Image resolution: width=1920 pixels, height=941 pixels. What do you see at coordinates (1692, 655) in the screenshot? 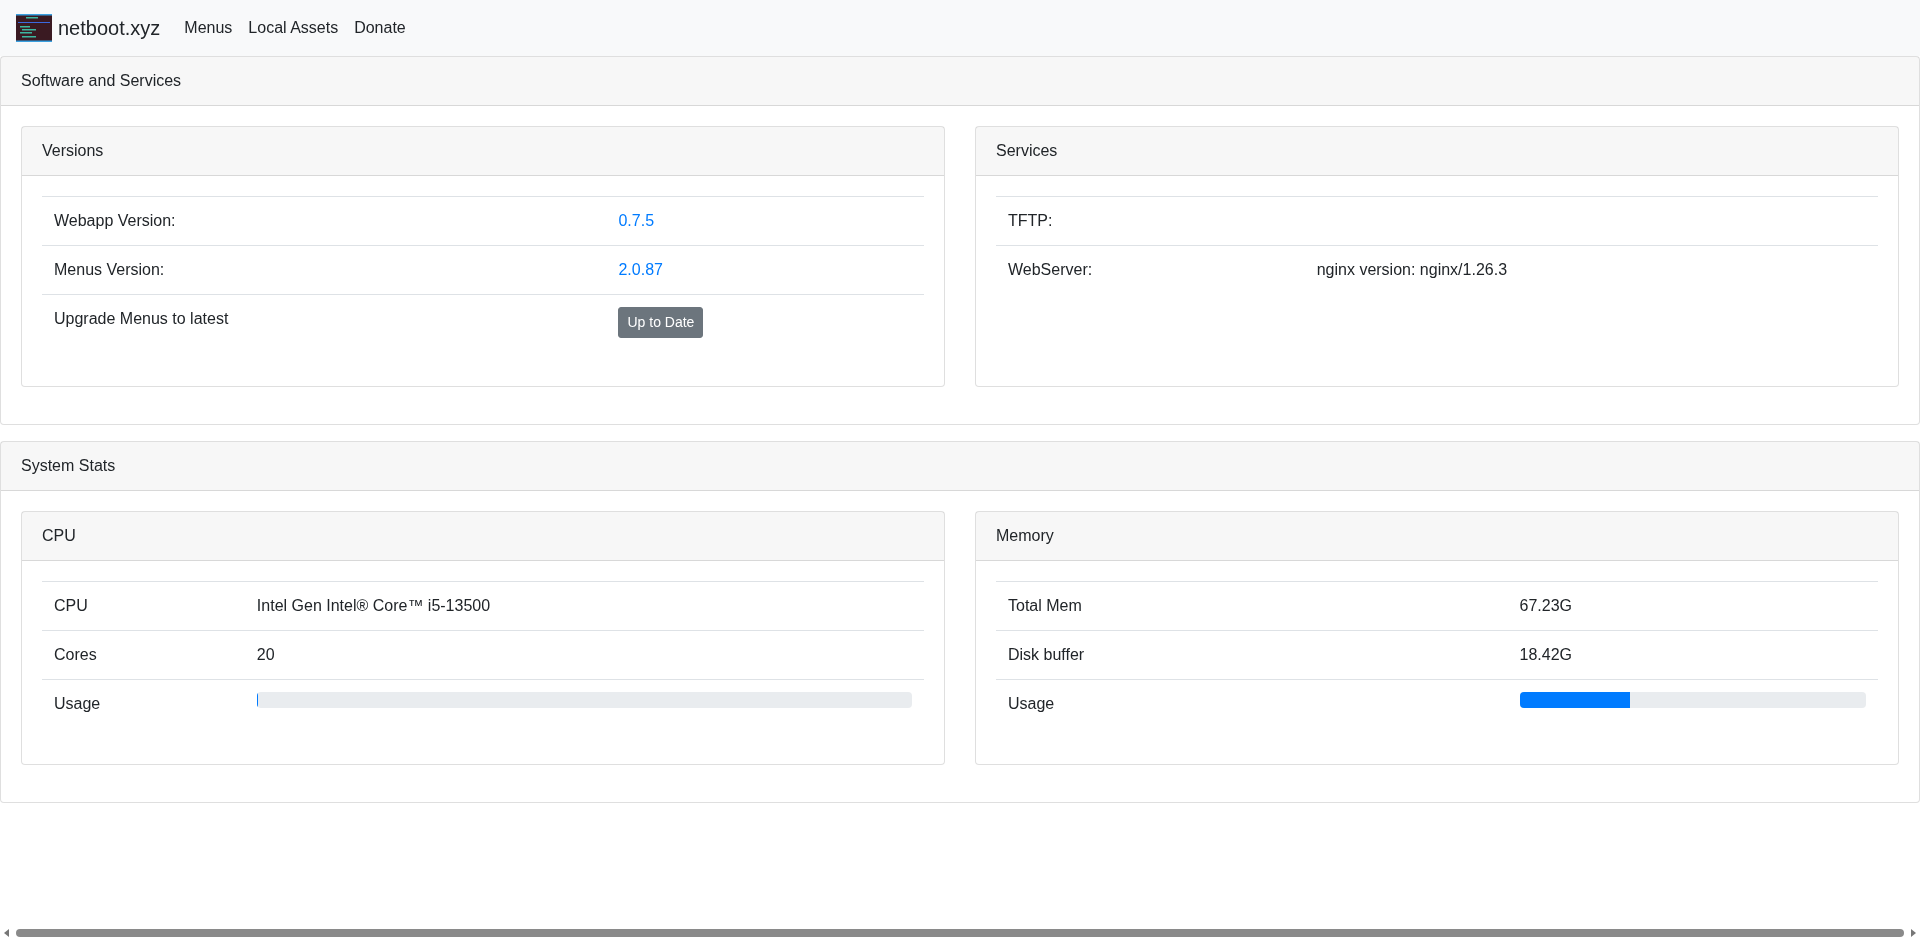
I see `value-cell: 18.42G` at bounding box center [1692, 655].